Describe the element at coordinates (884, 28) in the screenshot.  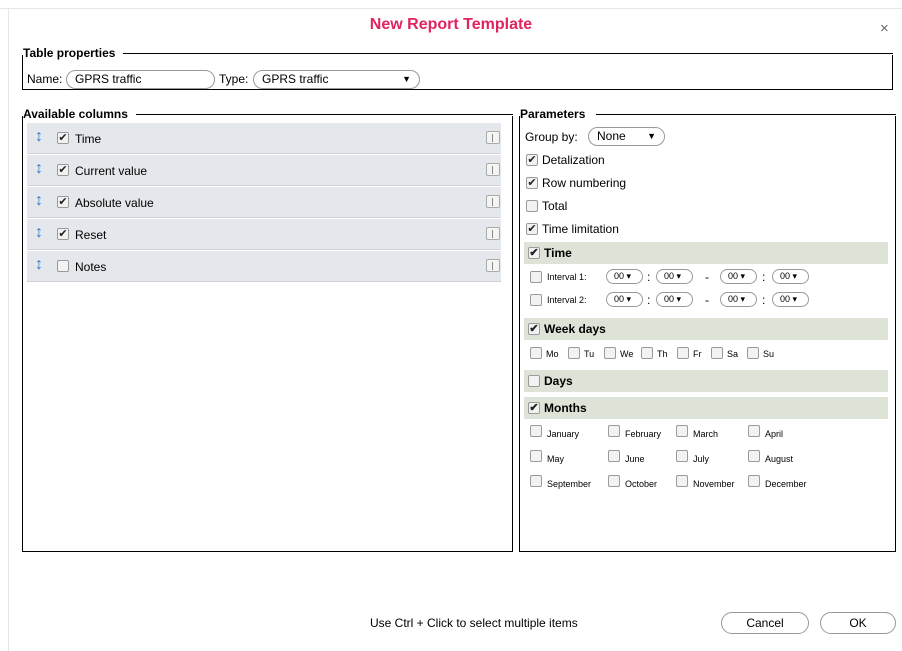
I see `close-icon: ×` at that location.